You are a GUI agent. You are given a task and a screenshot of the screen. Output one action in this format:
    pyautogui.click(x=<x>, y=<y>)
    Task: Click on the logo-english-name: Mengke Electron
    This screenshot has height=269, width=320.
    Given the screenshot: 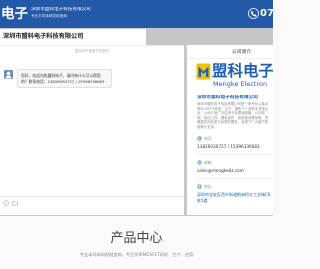 What is the action you would take?
    pyautogui.click(x=240, y=84)
    